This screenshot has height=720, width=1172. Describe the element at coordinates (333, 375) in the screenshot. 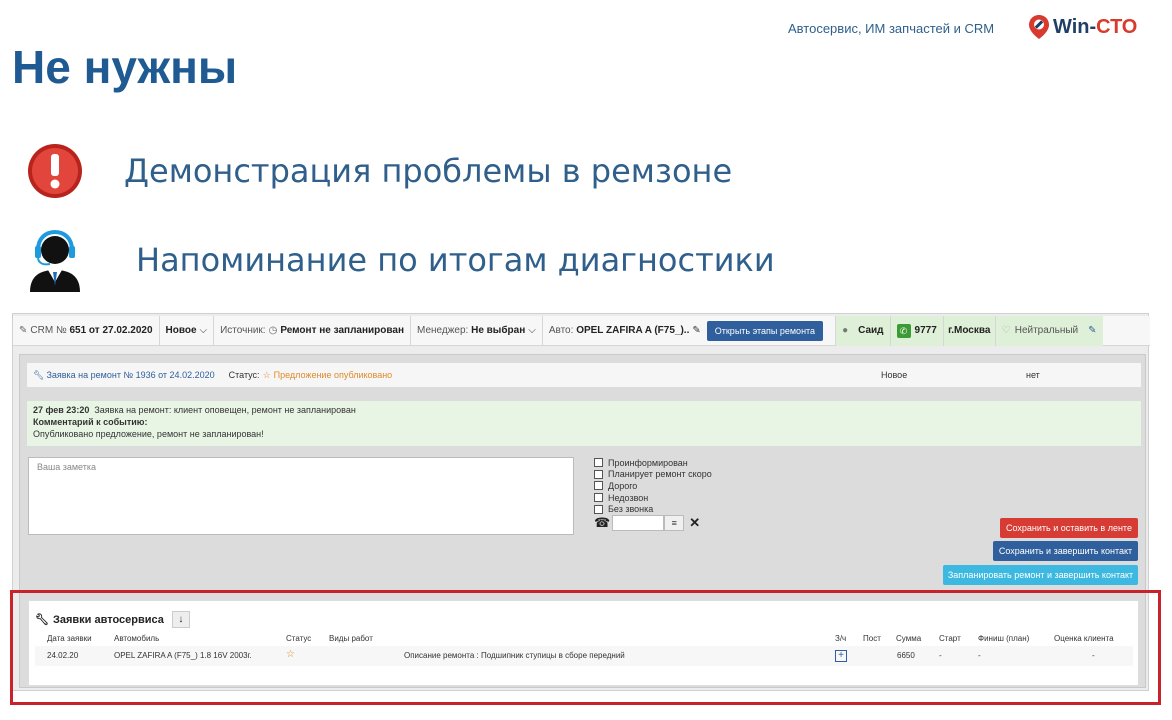

I see `request-status: Предложение опубликовано` at that location.